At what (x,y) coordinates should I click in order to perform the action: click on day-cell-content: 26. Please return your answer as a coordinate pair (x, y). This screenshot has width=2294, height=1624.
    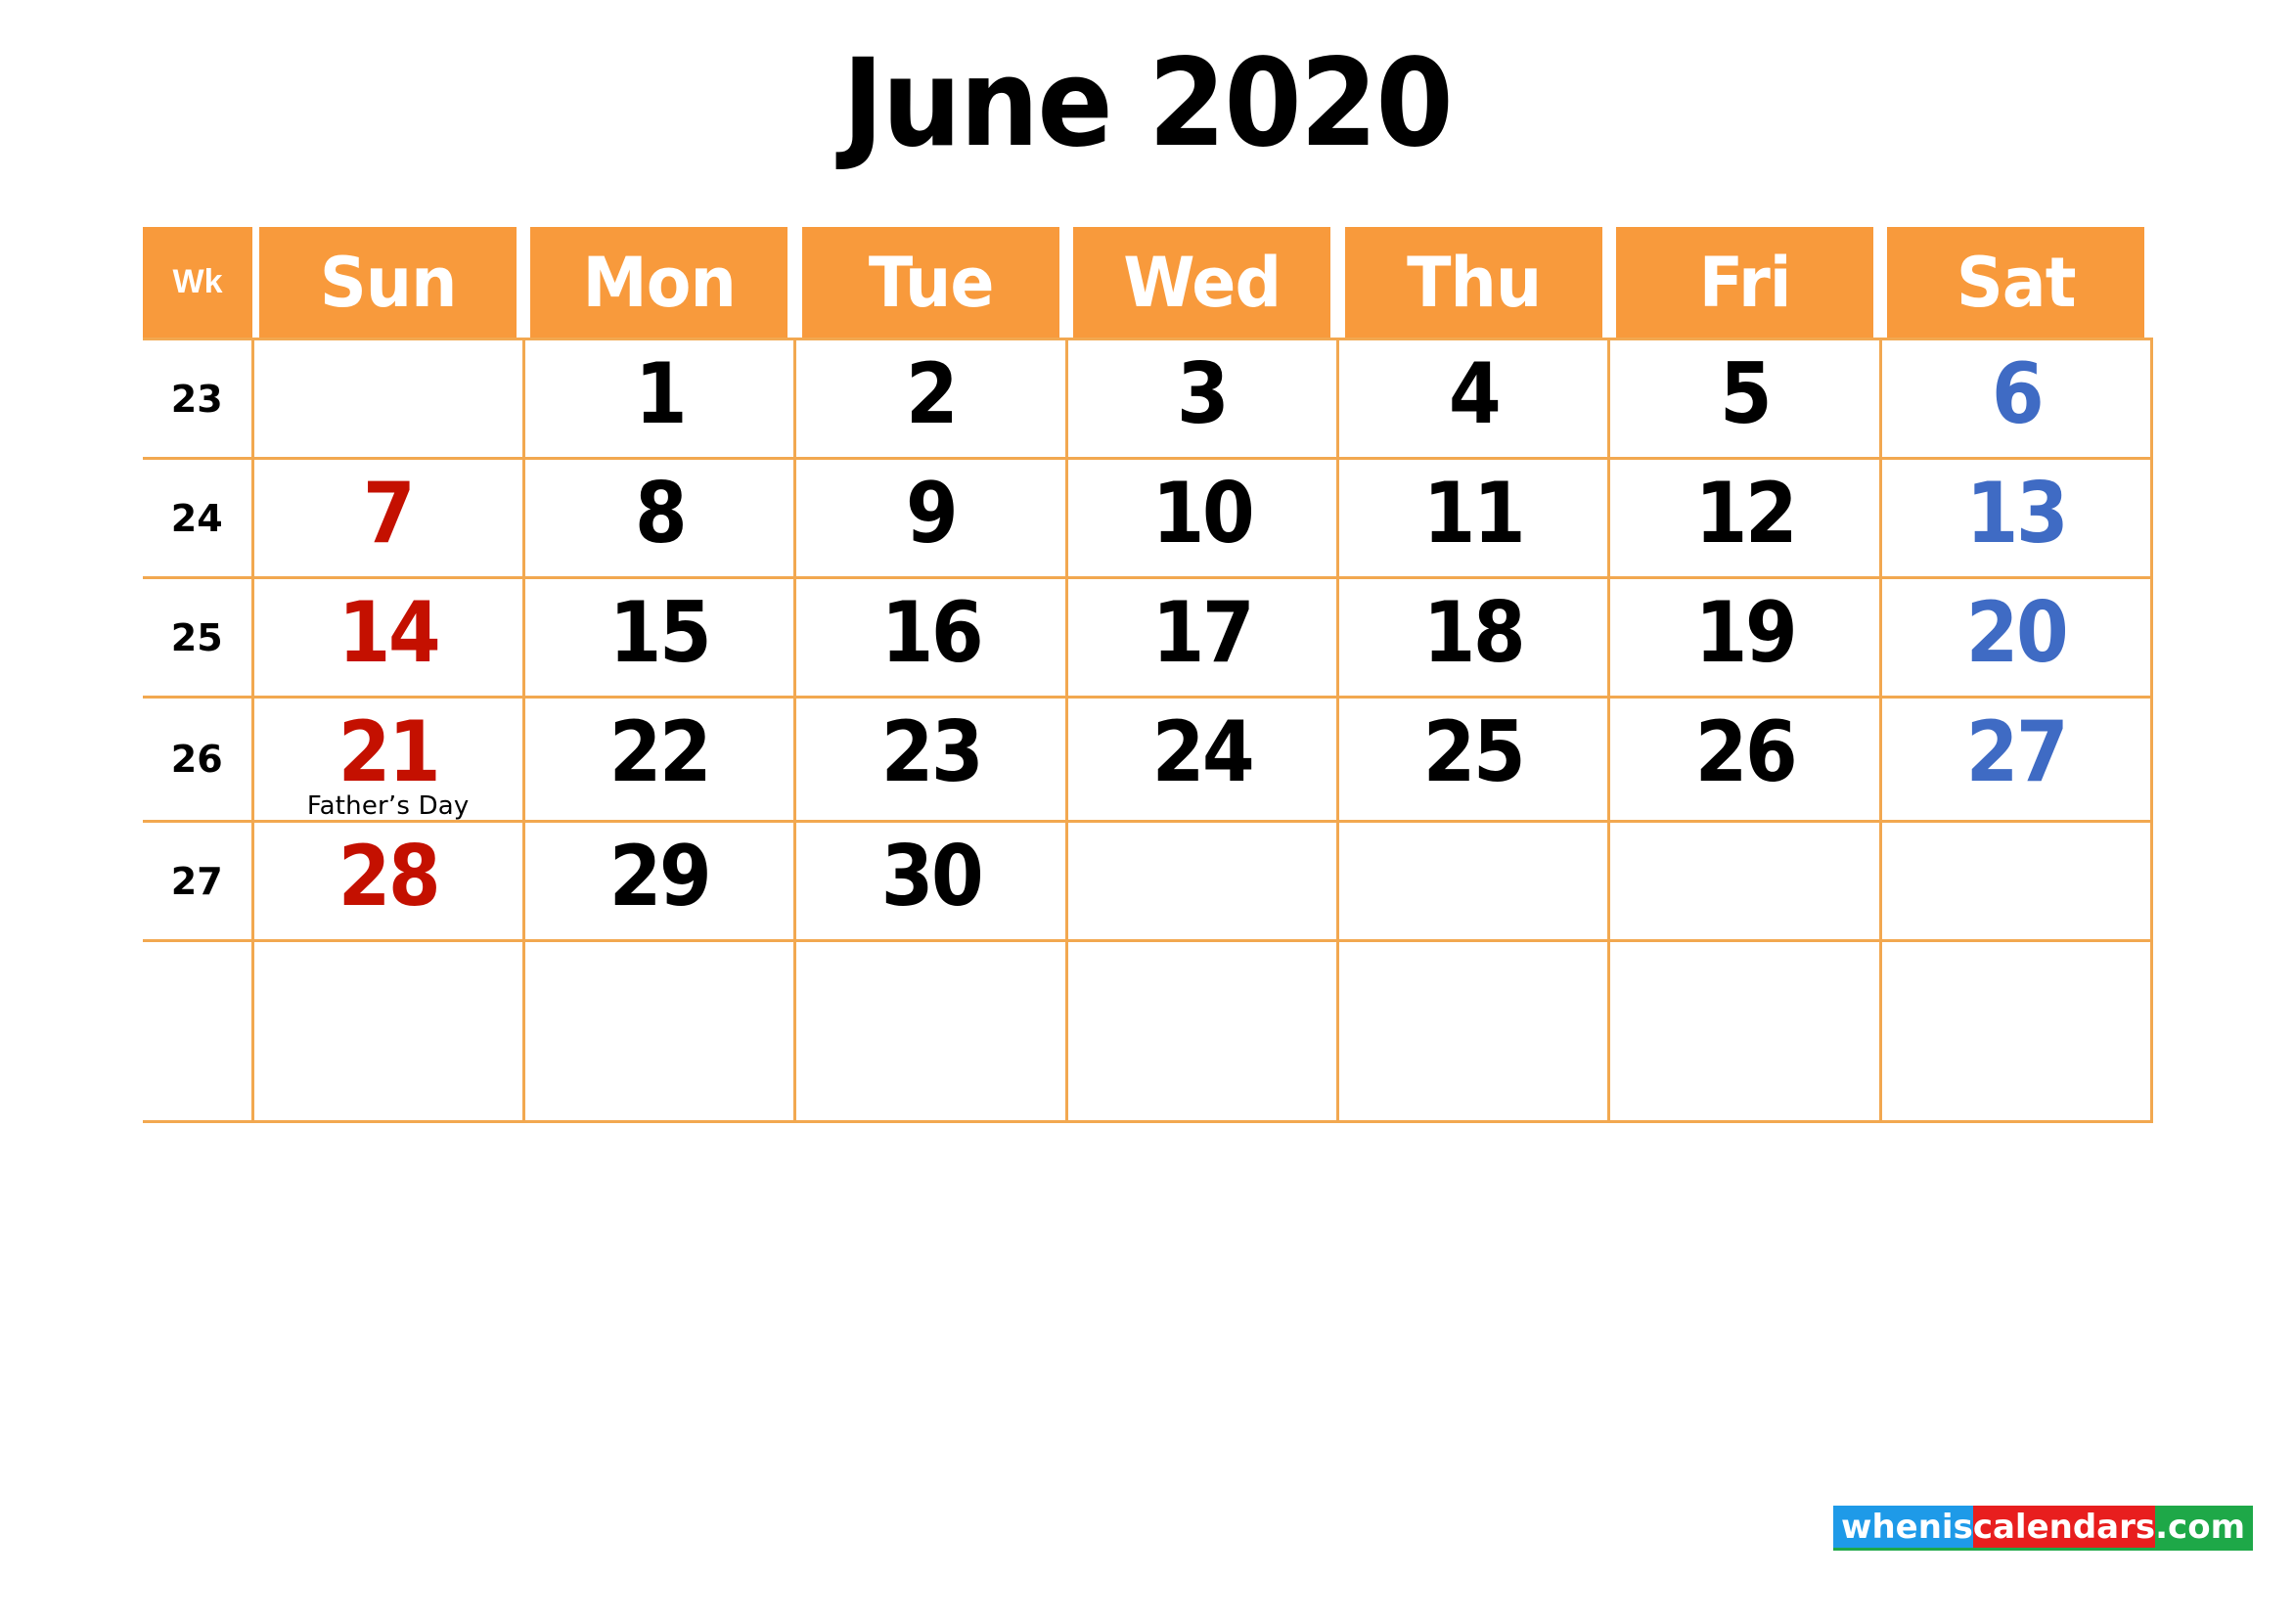
    Looking at the image, I should click on (1744, 747).